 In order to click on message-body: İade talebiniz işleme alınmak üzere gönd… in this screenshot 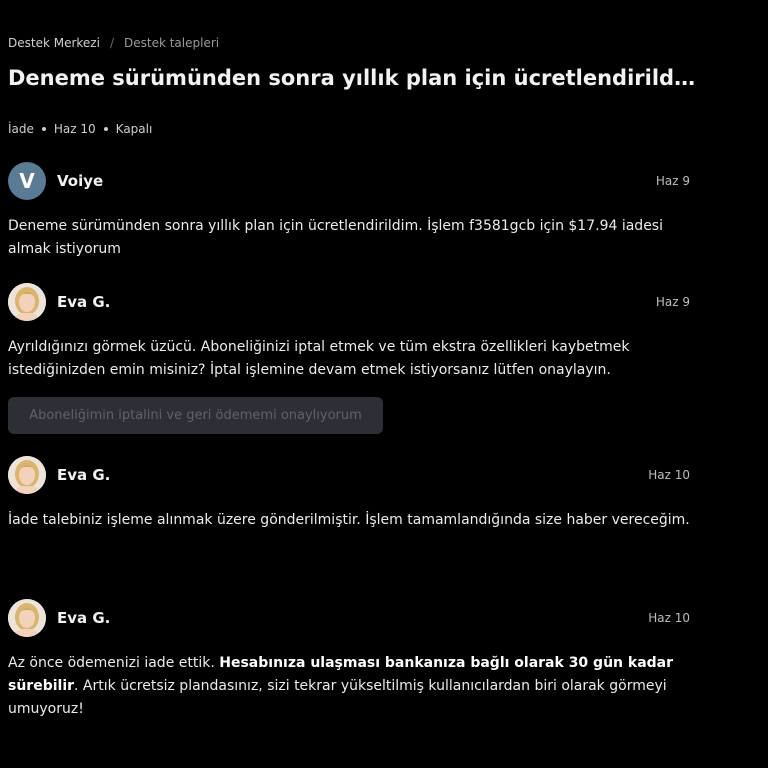, I will do `click(349, 520)`.